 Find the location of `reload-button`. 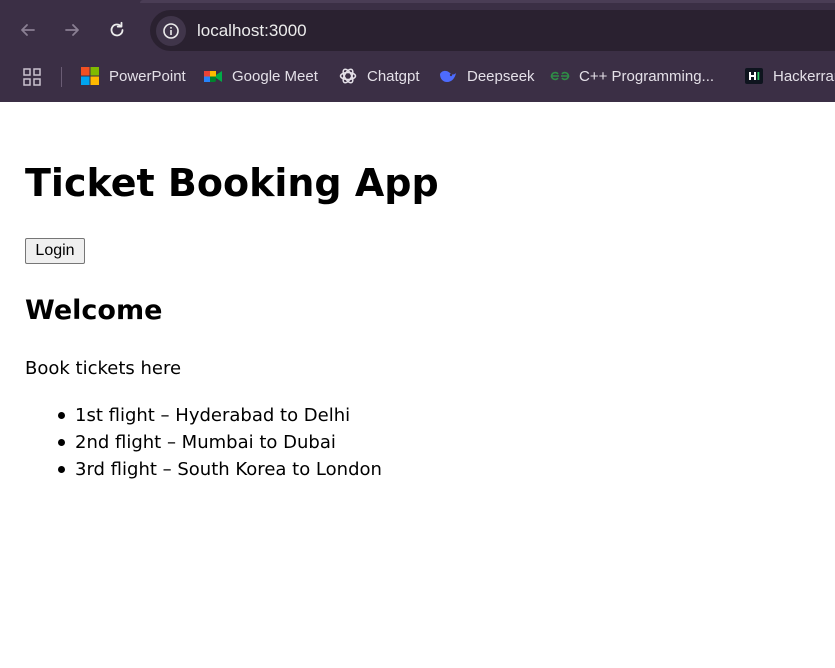

reload-button is located at coordinates (117, 30).